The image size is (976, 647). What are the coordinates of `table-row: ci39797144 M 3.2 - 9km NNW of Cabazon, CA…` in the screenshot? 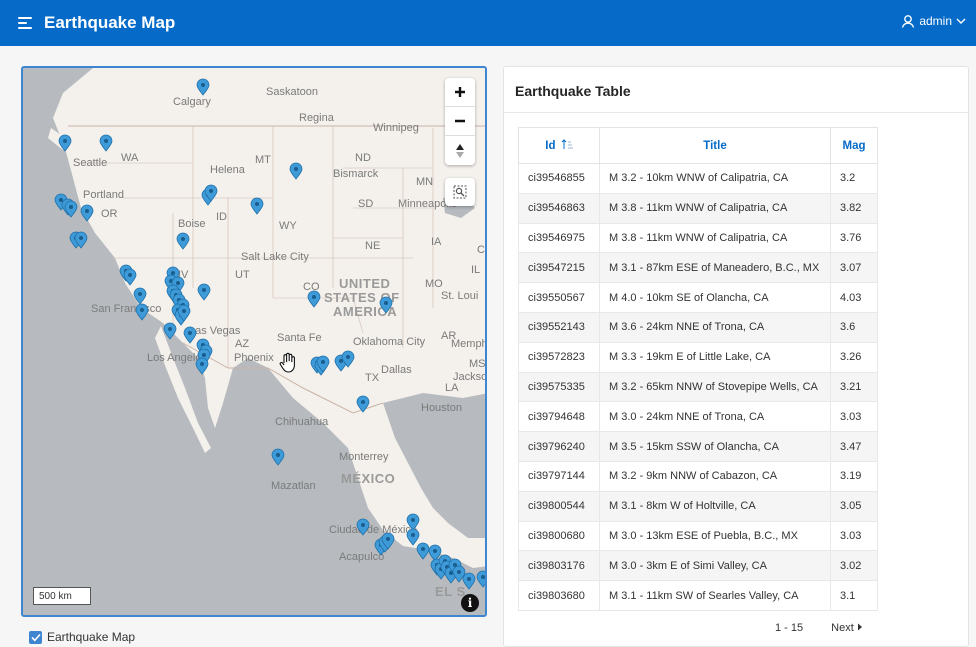 It's located at (698, 476).